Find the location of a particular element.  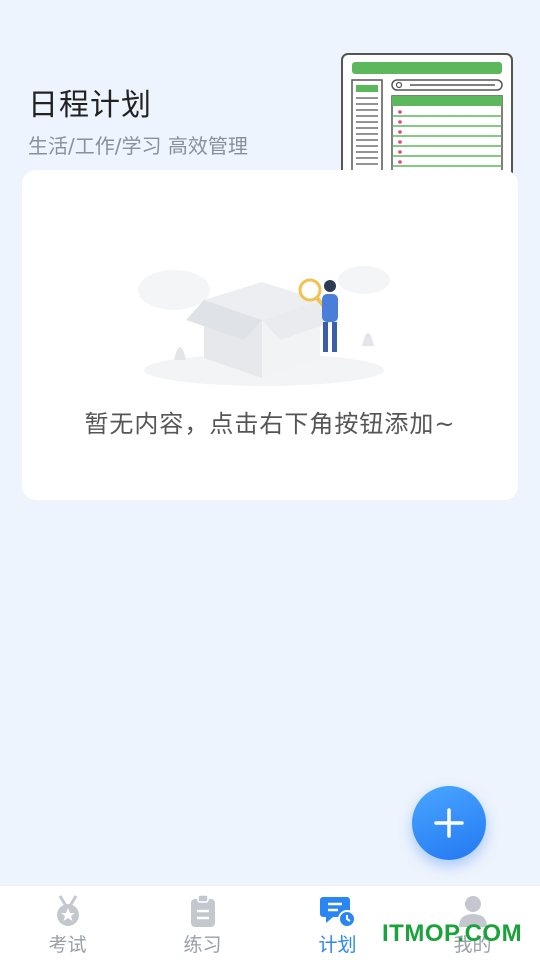

tab-label-plan: 计划 is located at coordinates (337, 945).